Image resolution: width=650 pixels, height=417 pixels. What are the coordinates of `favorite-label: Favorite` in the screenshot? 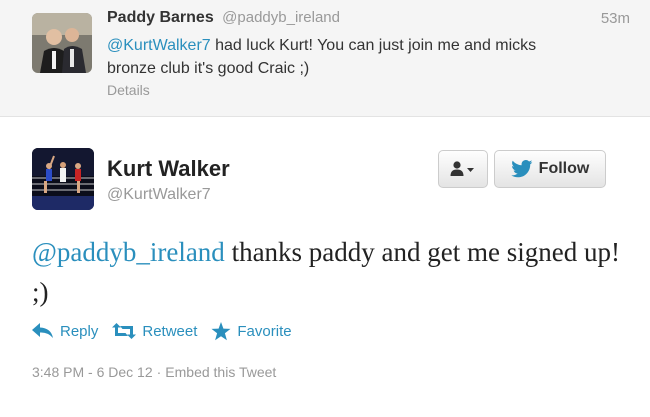 It's located at (264, 331).